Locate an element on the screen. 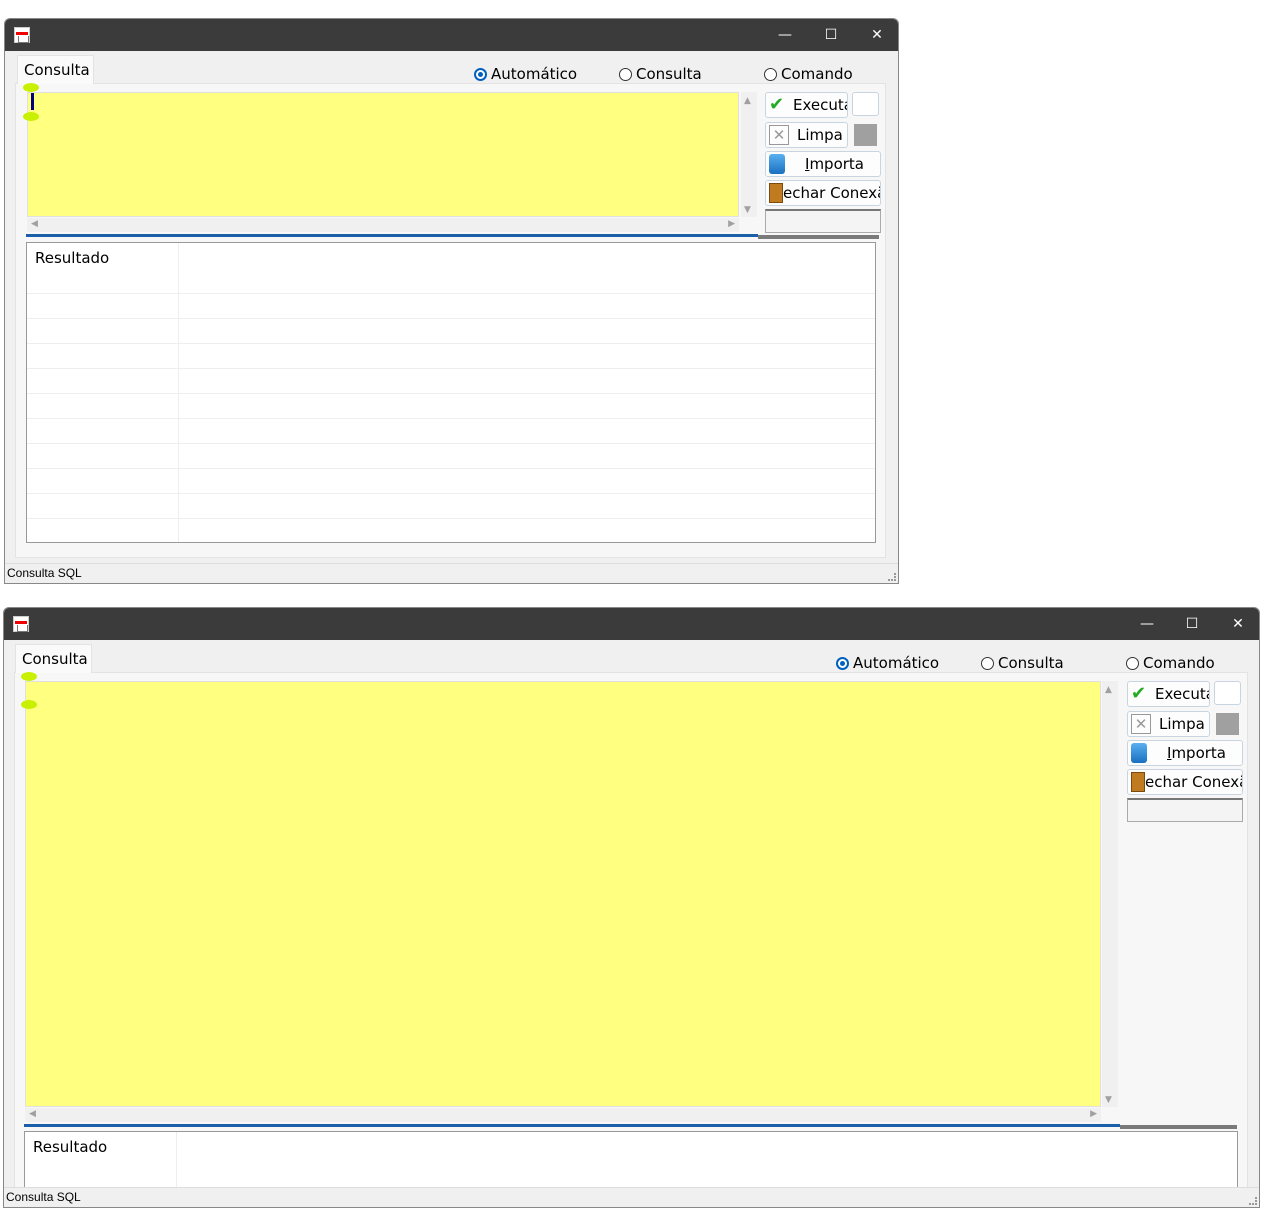 This screenshot has height=1208, width=1267. sql-editor is located at coordinates (383, 154).